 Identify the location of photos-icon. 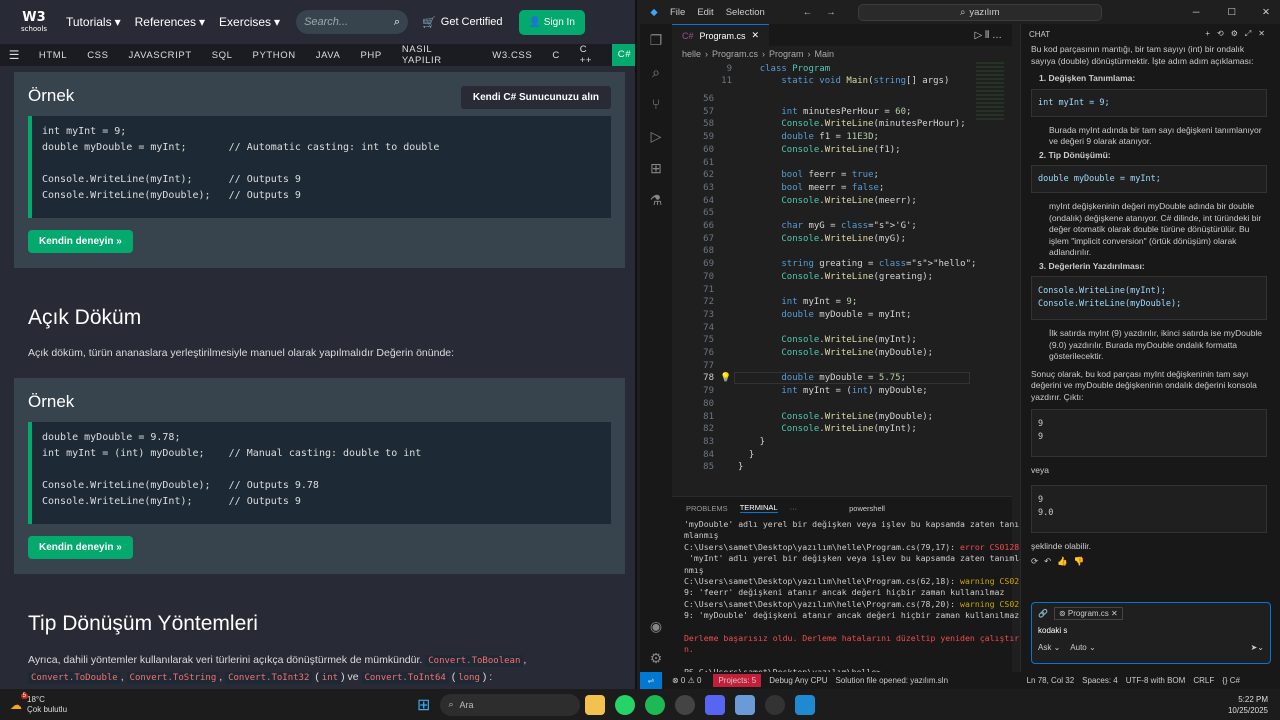
(745, 704).